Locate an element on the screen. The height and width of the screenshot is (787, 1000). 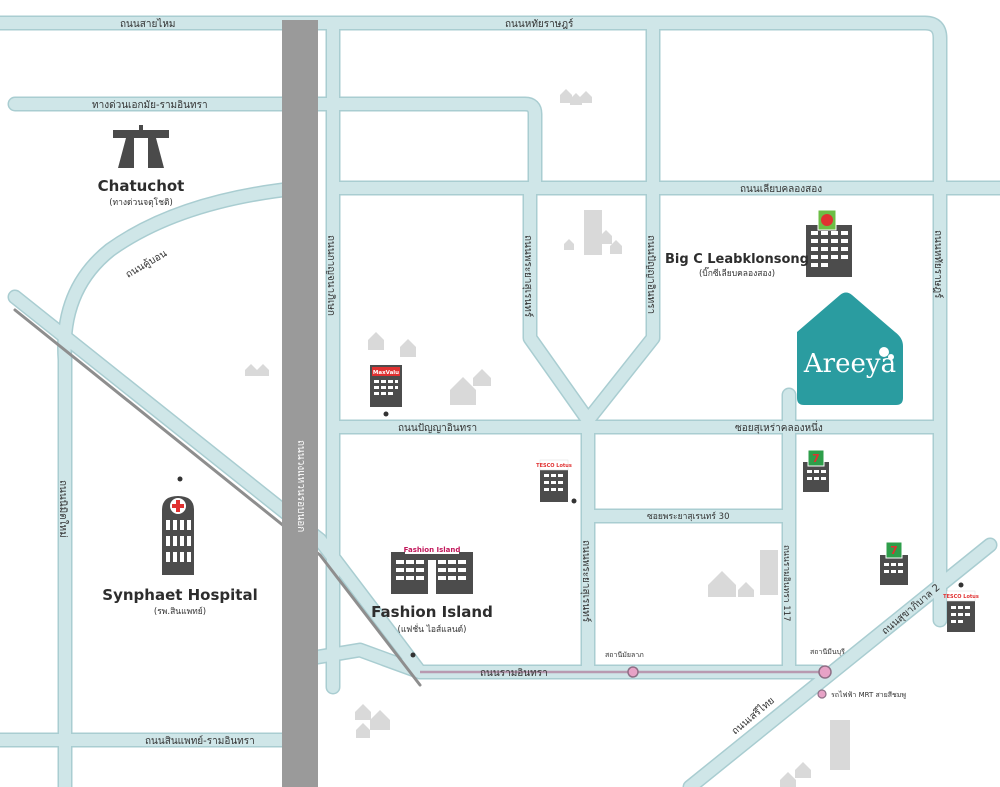
station-label: สถานีมัยลาภ is located at coordinates (624, 655).